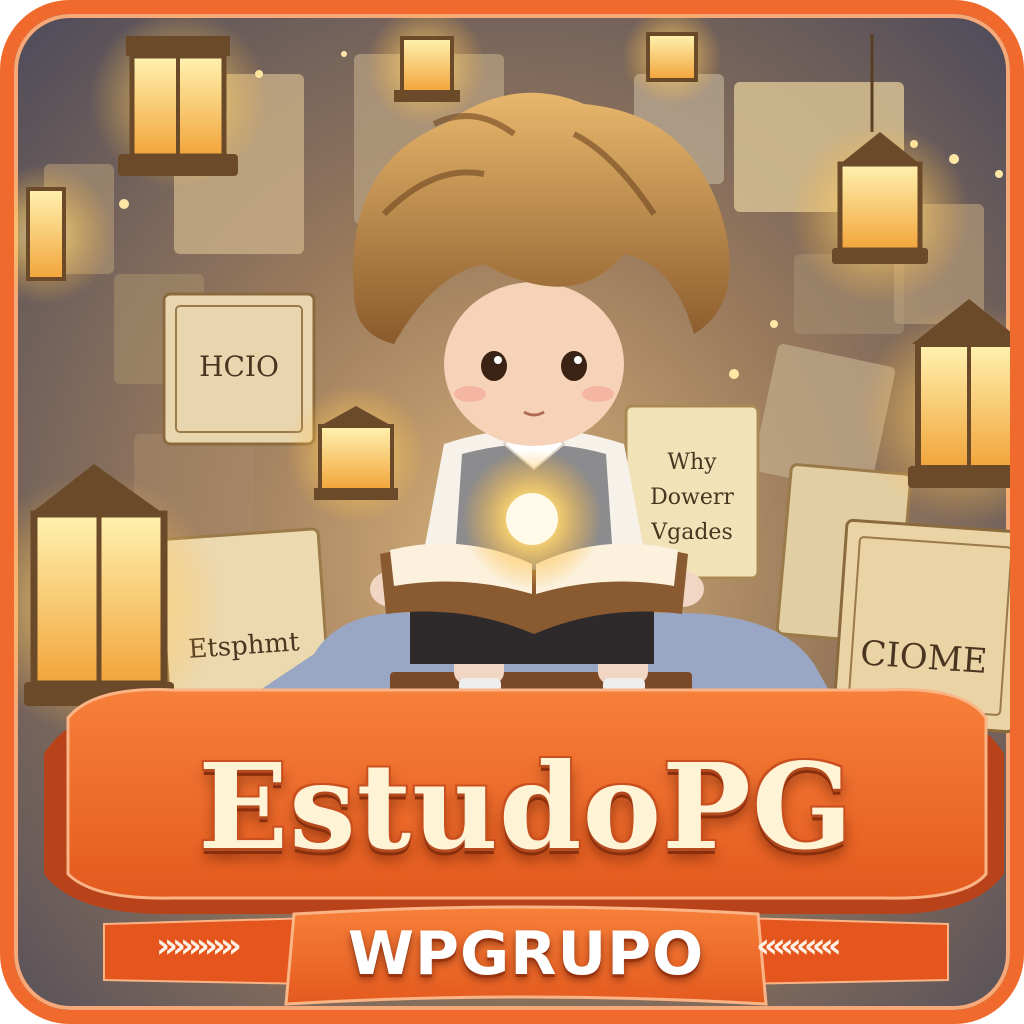 The image size is (1024, 1024). I want to click on book-card-hcio: HCIO, so click(239, 369).